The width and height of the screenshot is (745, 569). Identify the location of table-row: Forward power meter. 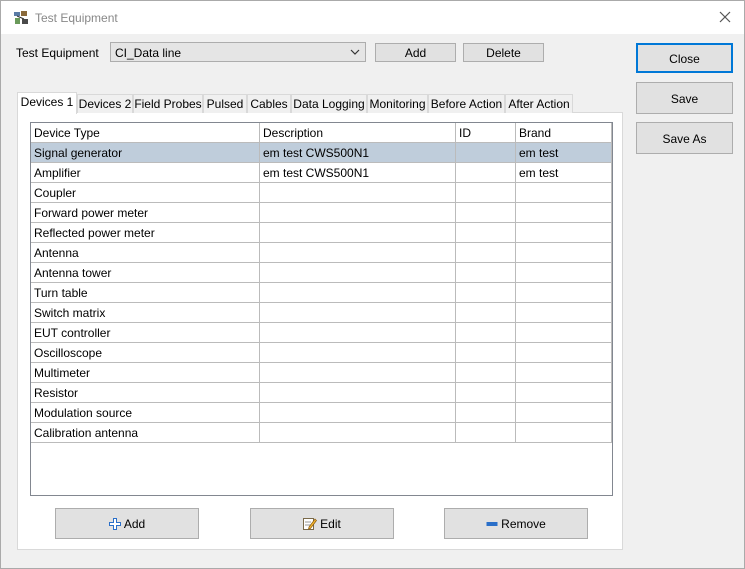
(321, 213).